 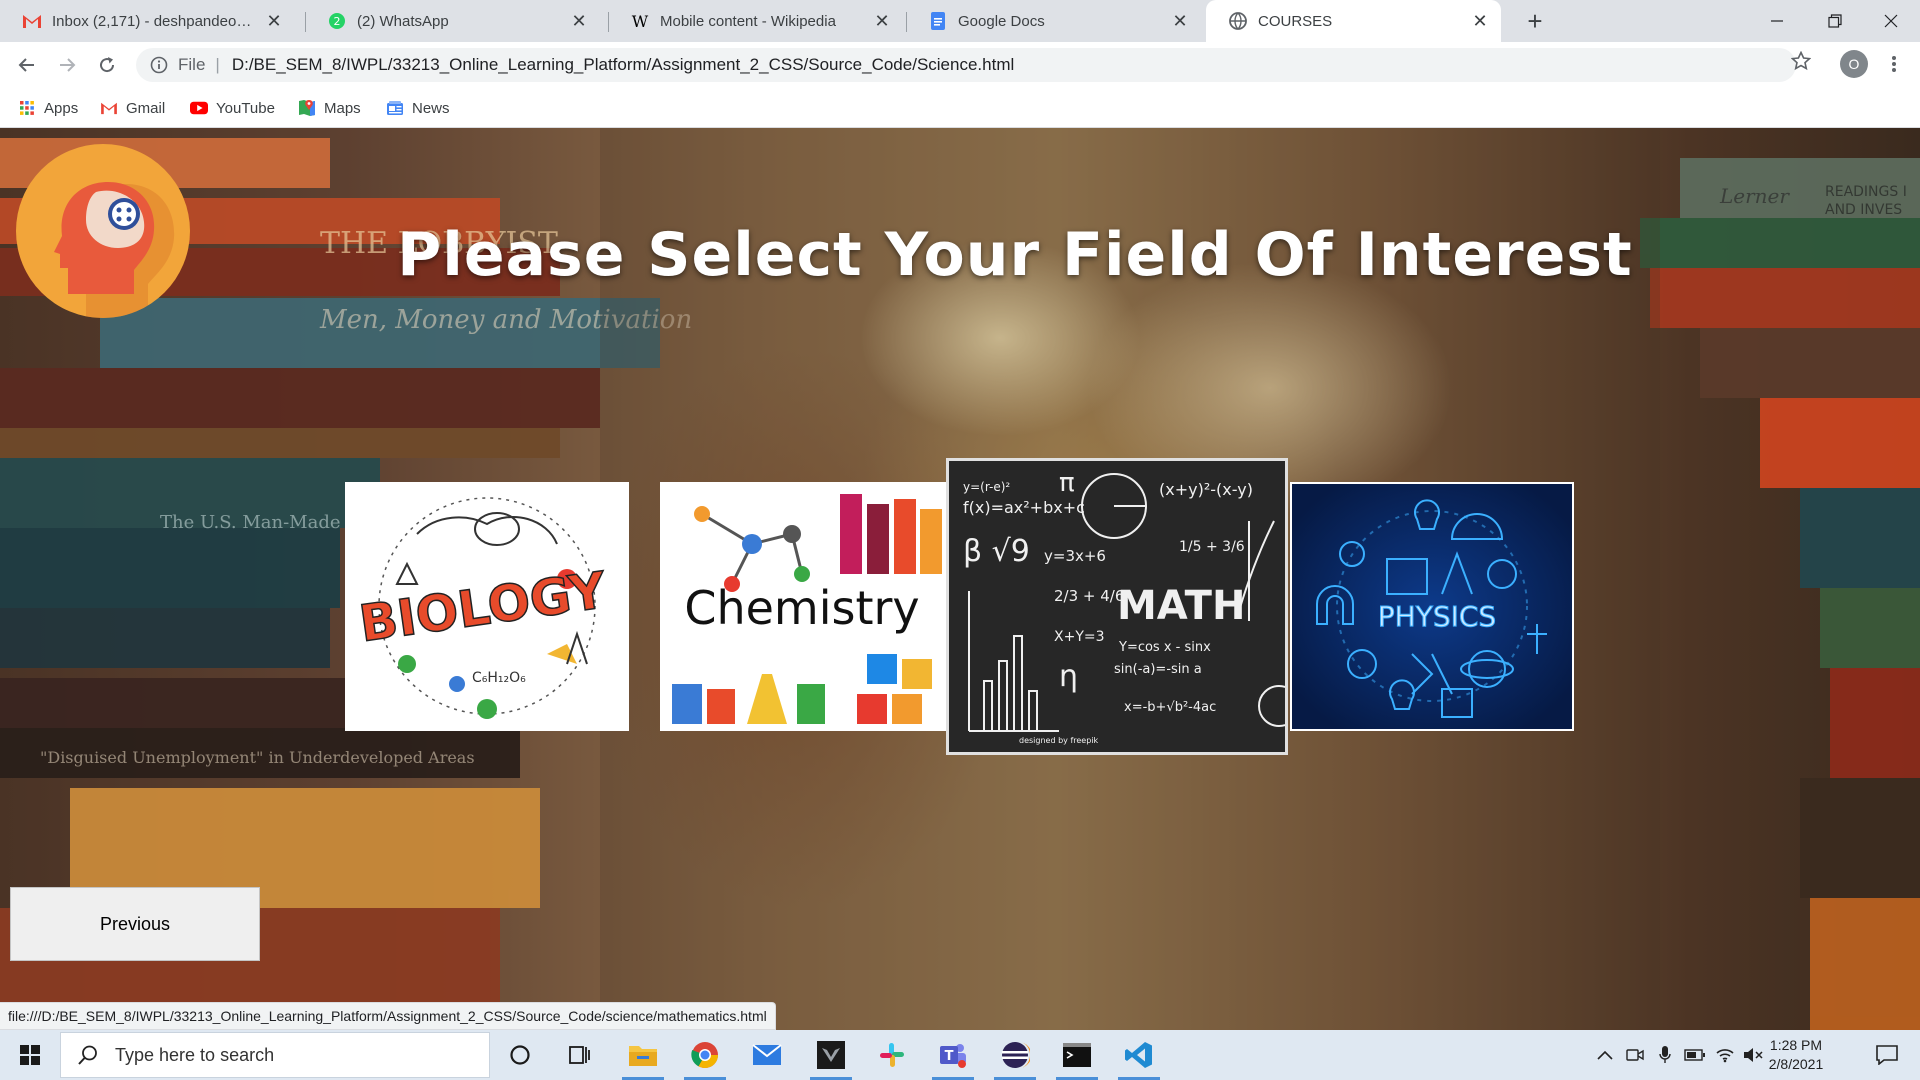 What do you see at coordinates (1437, 616) in the screenshot?
I see `card-label-physics: PHYSICS` at bounding box center [1437, 616].